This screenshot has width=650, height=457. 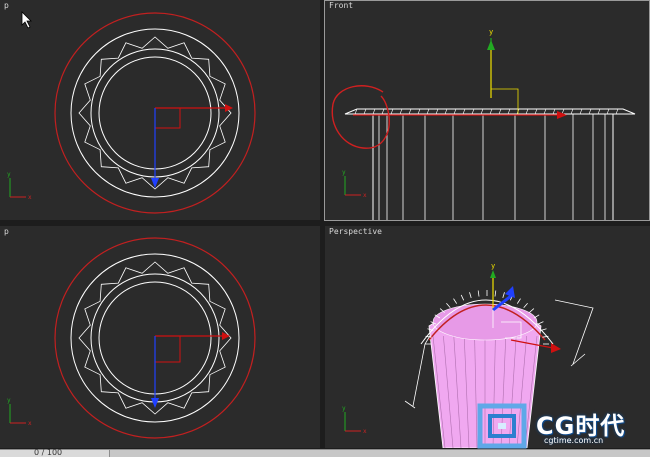 I want to click on mouse-cursor-icon, so click(x=26, y=20).